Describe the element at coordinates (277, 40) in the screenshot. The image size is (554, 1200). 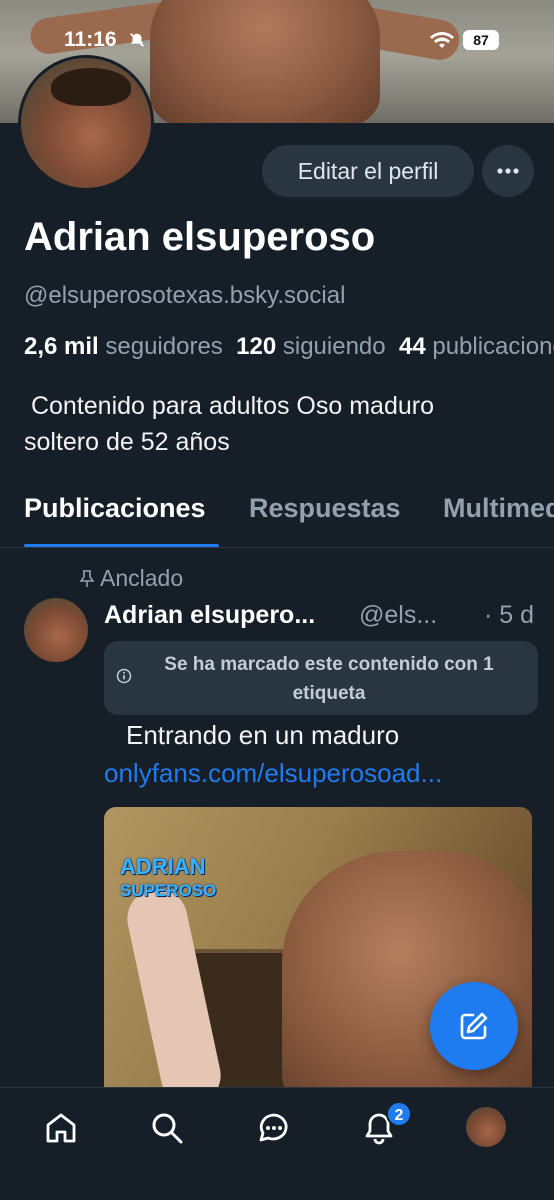
I see `status-bar: 11:16 87` at that location.